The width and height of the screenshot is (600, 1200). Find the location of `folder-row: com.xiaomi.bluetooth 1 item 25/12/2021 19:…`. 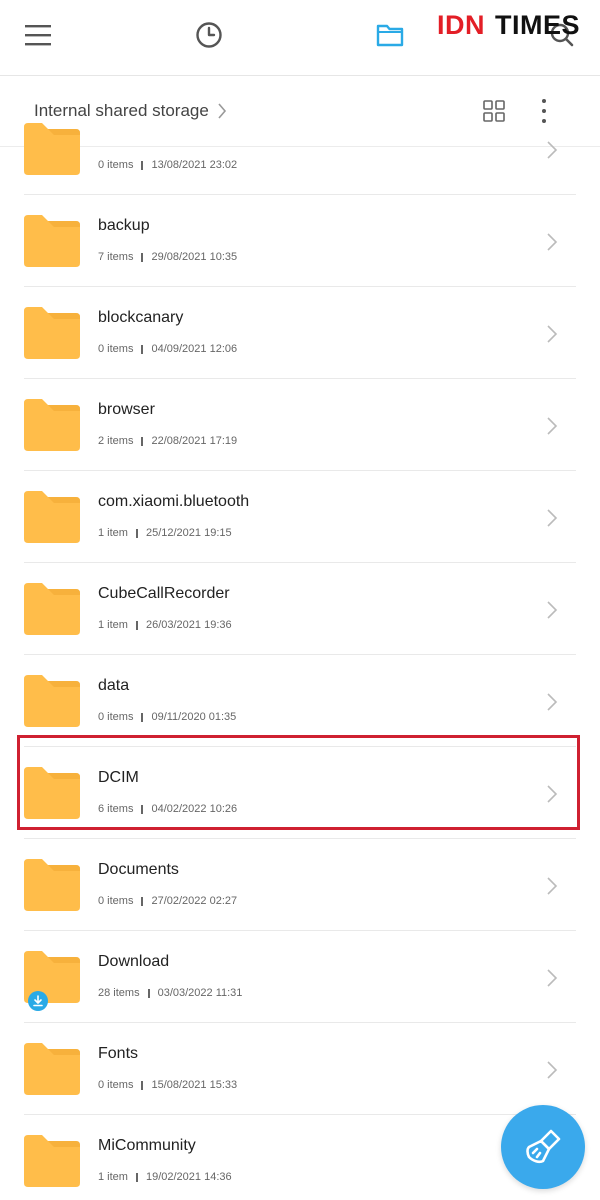

folder-row: com.xiaomi.bluetooth 1 item 25/12/2021 19:… is located at coordinates (300, 517).